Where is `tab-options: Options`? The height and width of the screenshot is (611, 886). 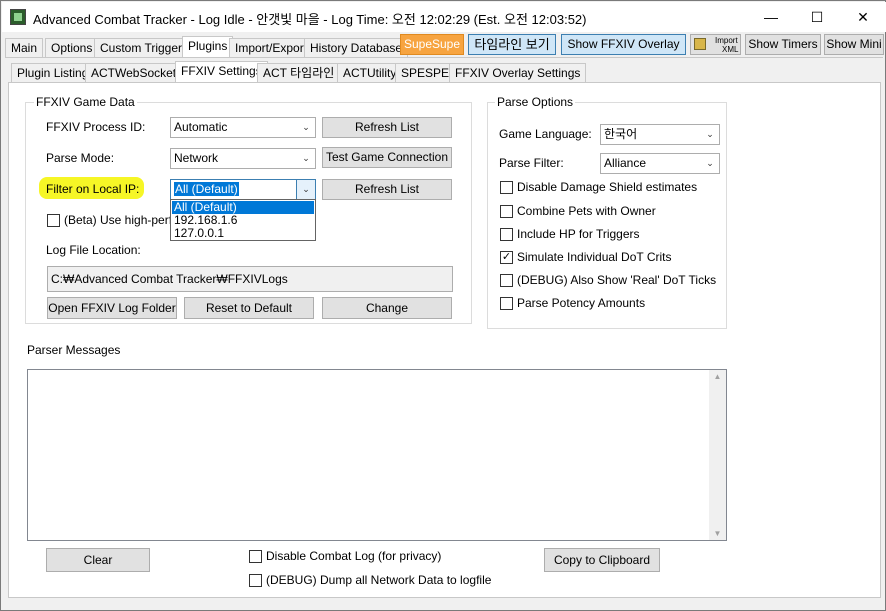
tab-options: Options is located at coordinates (72, 48).